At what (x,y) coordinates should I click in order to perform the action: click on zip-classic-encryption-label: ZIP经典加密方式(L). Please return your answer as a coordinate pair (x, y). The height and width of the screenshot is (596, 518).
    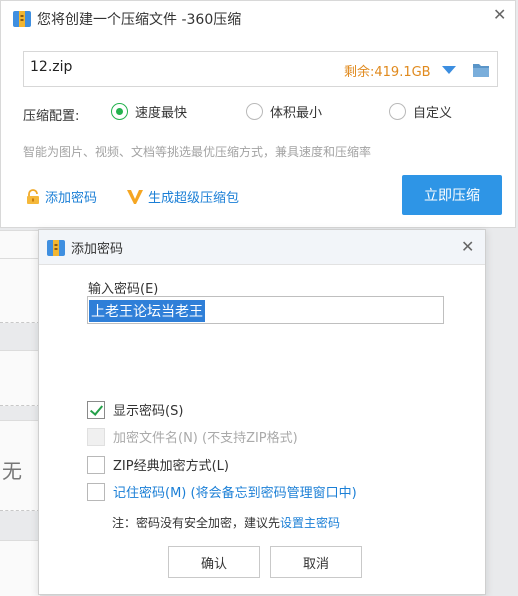
    Looking at the image, I should click on (171, 466).